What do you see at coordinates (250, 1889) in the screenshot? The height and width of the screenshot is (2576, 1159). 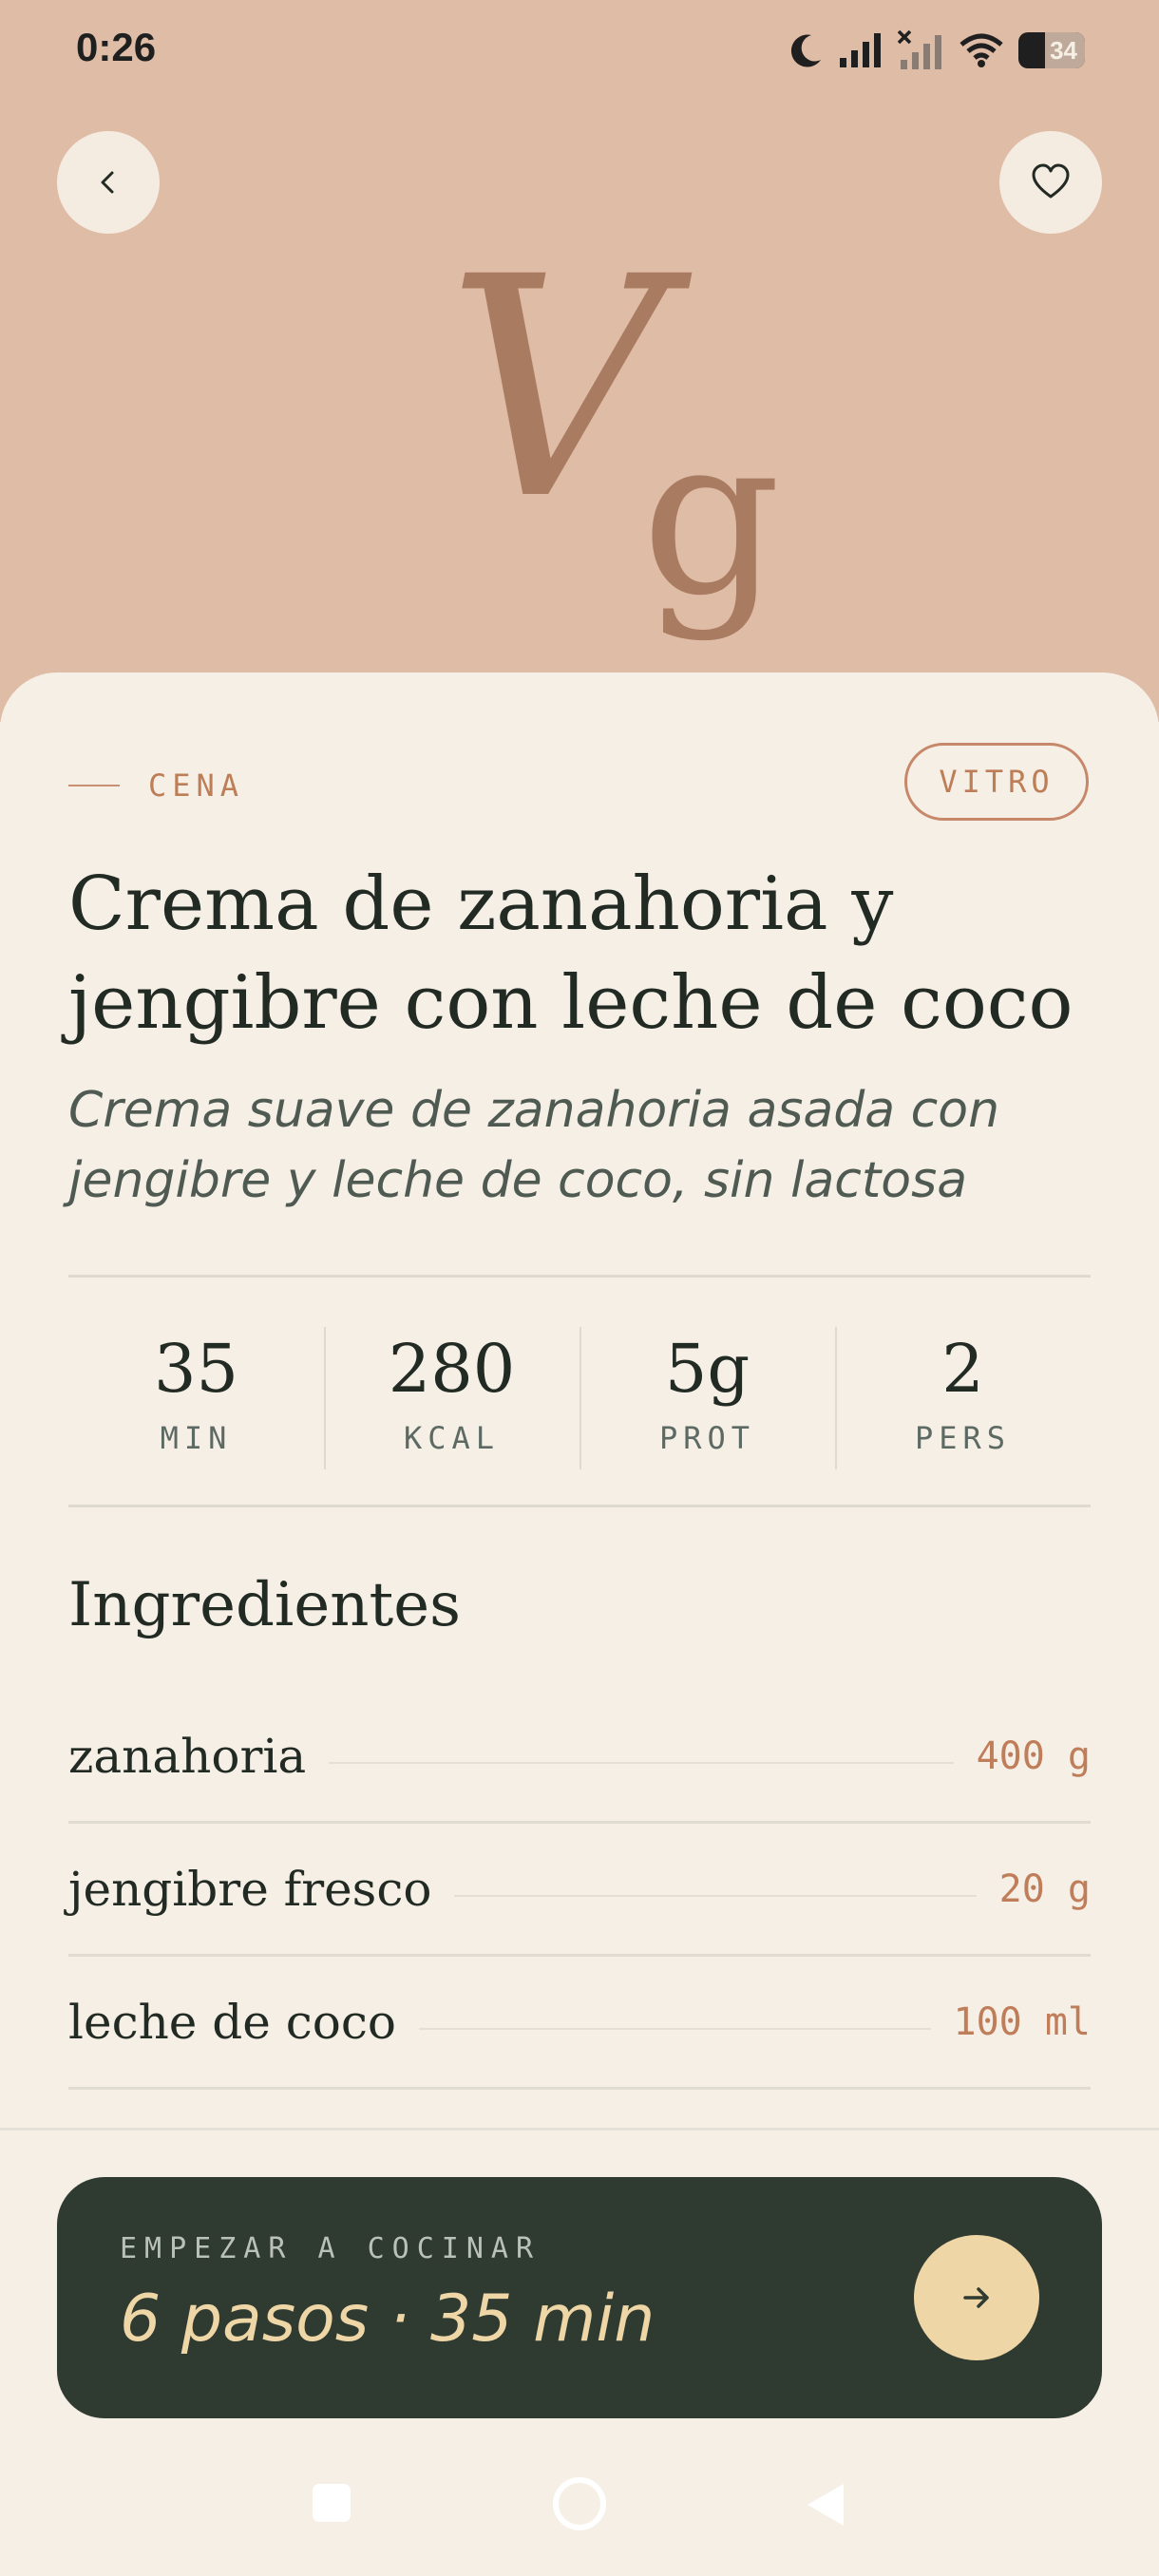 I see `ingredient-name: jengibre fresco` at bounding box center [250, 1889].